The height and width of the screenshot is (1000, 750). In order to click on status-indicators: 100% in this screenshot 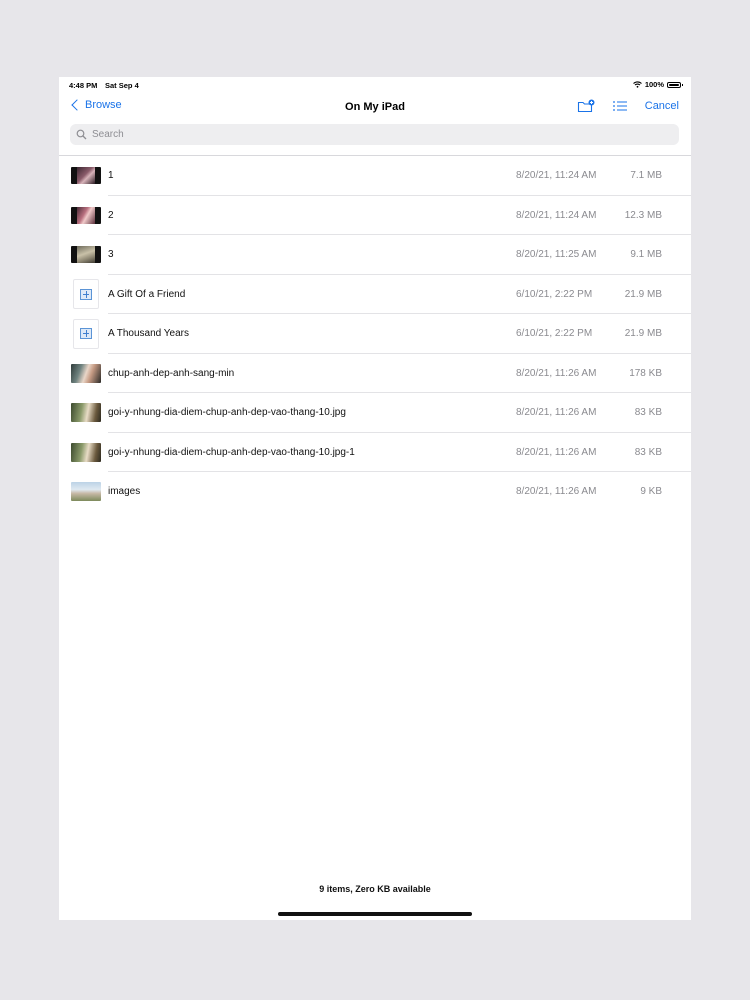, I will do `click(657, 84)`.